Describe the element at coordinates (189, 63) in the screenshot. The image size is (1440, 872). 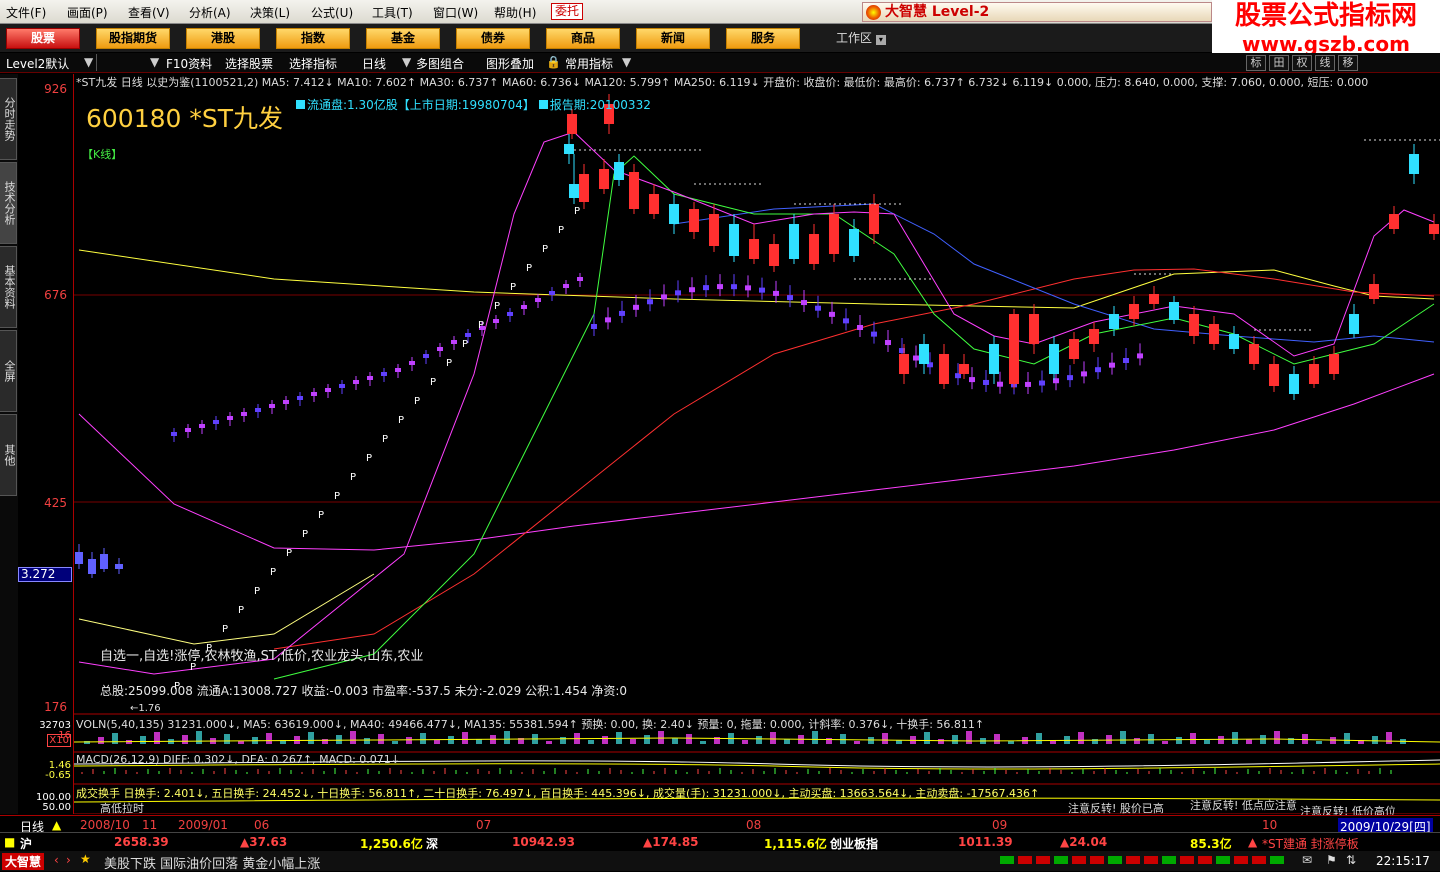
I see `f10-button: F10资料` at that location.